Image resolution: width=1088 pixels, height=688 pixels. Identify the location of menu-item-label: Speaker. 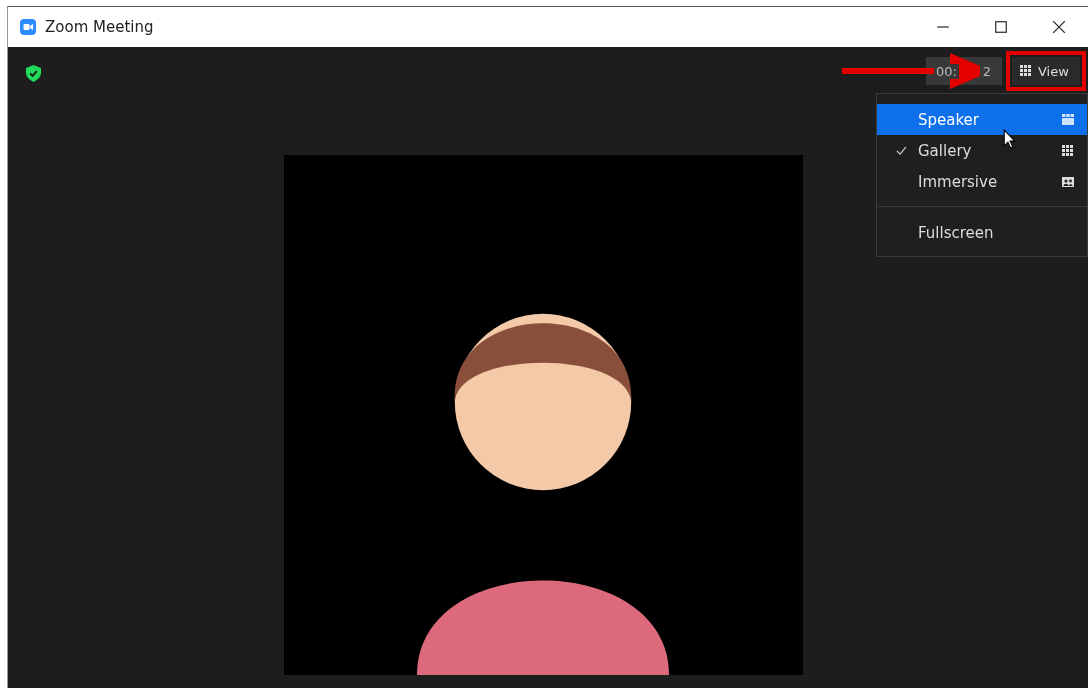
(949, 119).